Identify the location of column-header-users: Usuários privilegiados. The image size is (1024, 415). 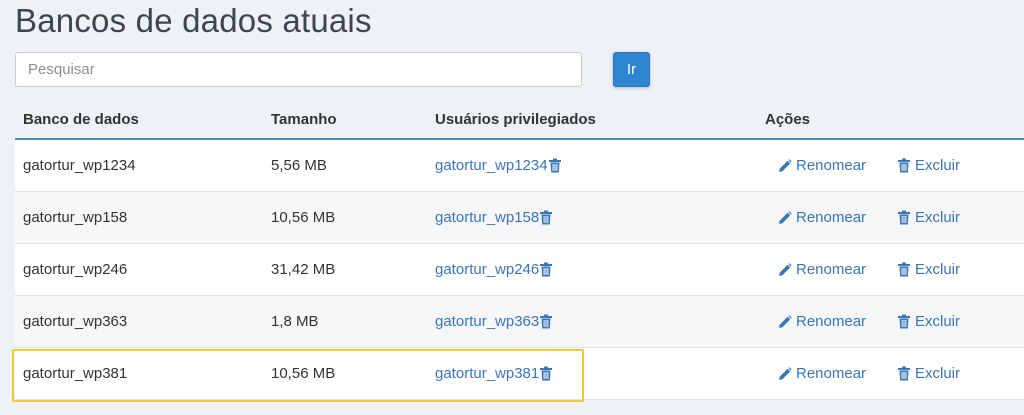
(515, 119).